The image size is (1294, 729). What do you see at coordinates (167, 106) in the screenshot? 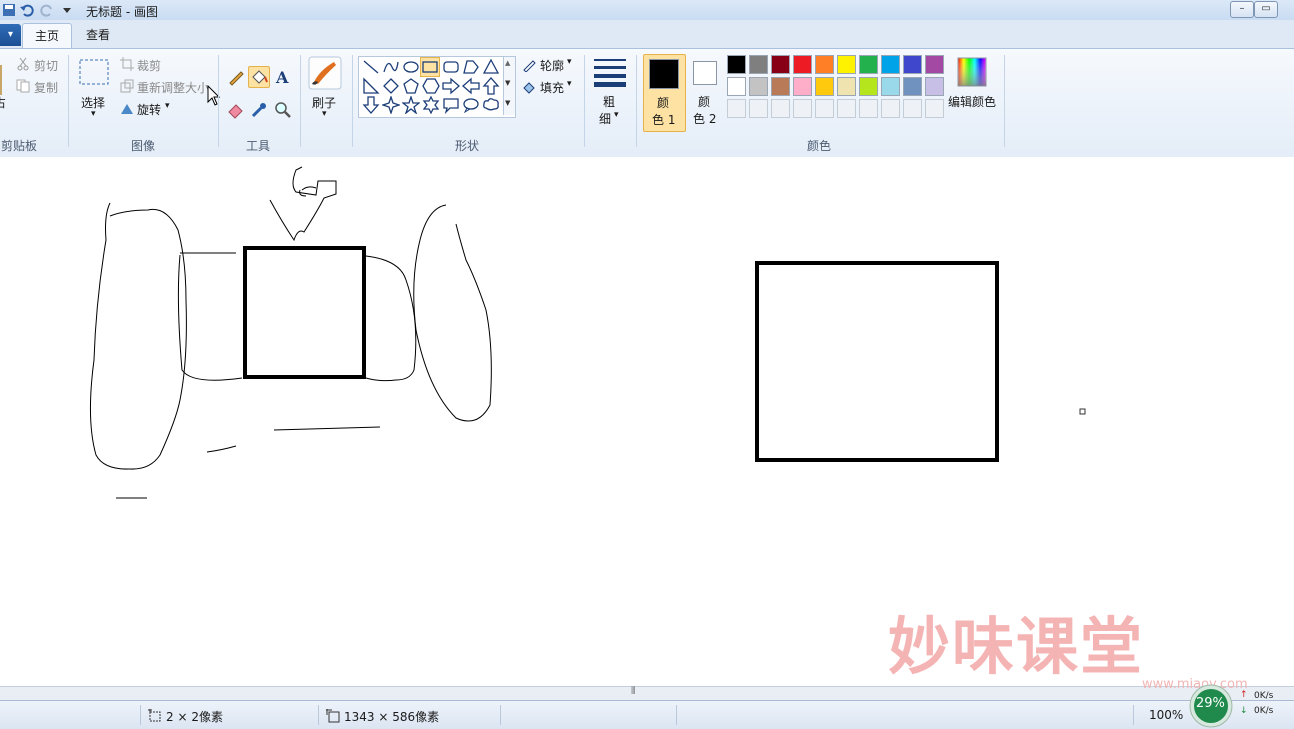
I see `rotate-dropdown-arrow: ▾` at bounding box center [167, 106].